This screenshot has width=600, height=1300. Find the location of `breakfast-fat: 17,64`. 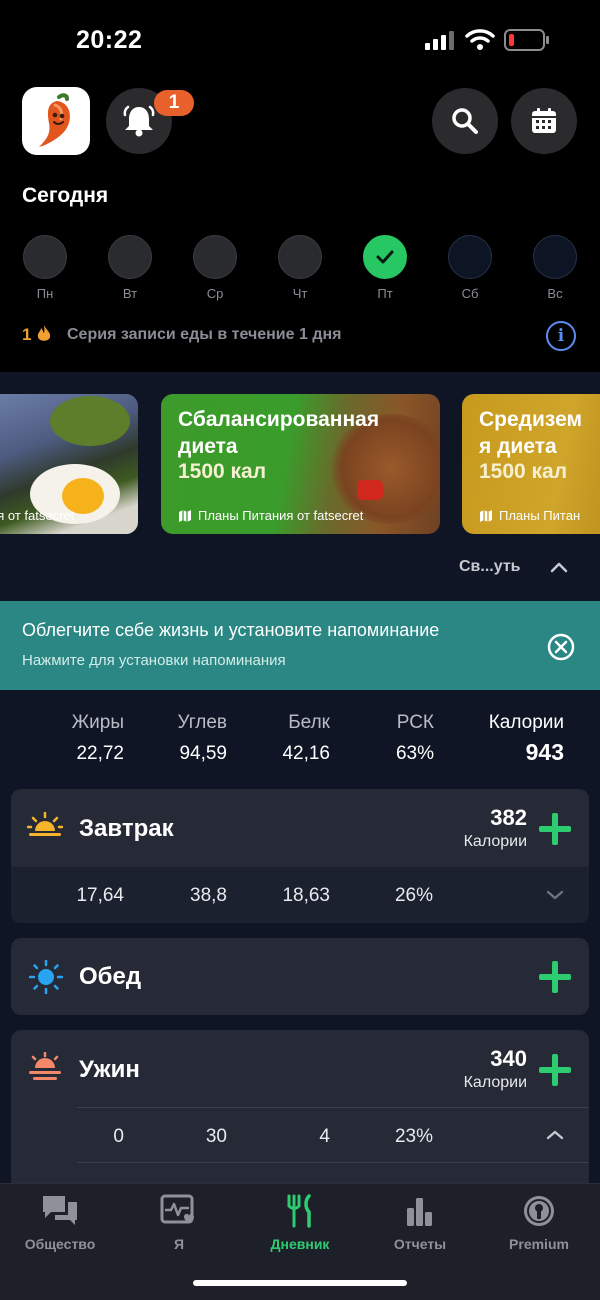

breakfast-fat: 17,64 is located at coordinates (100, 895).